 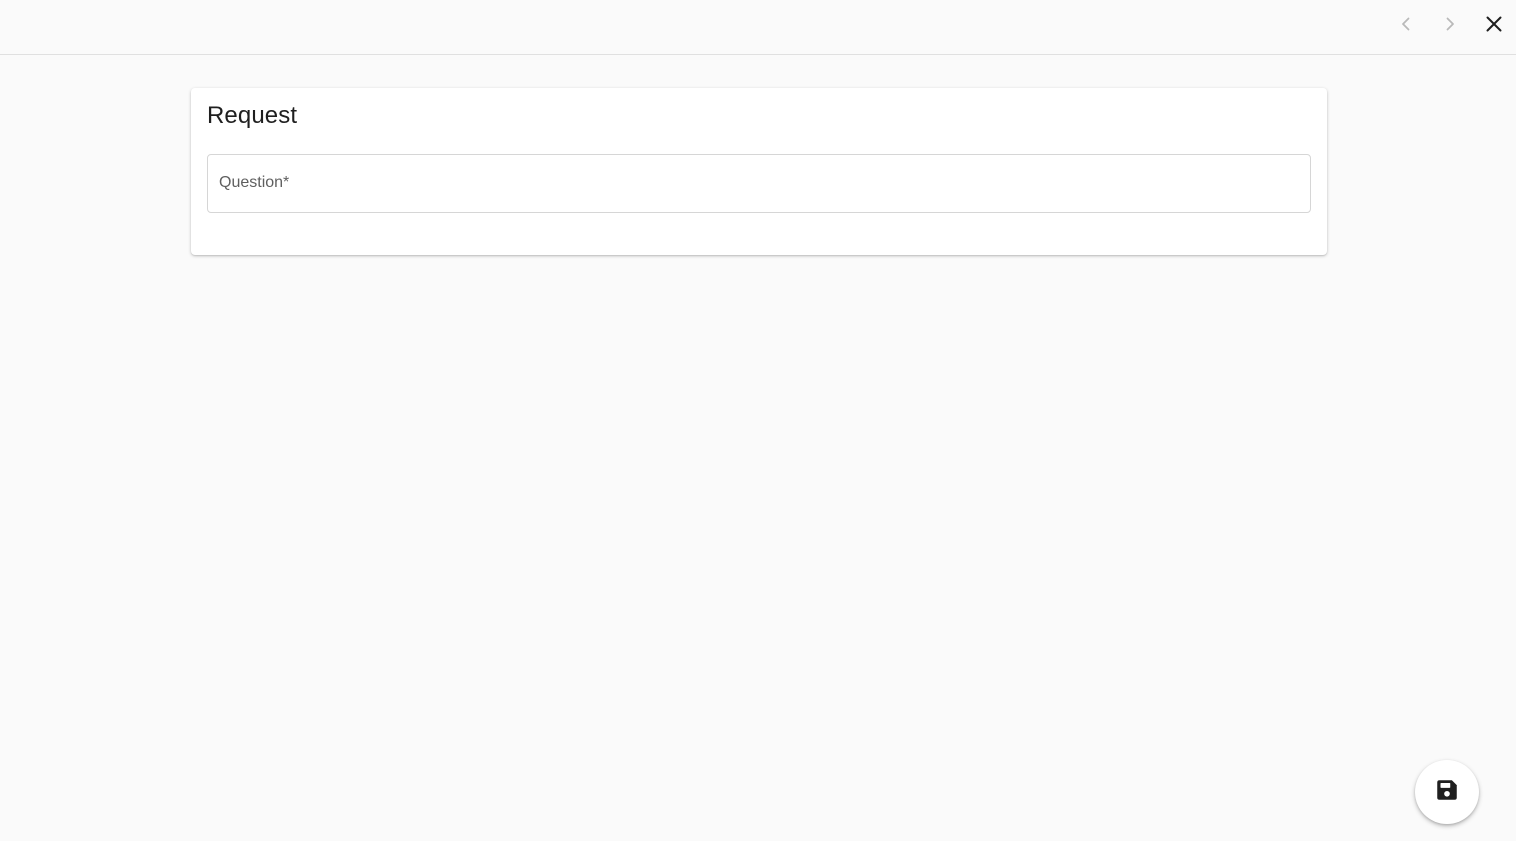 I want to click on close-icon, so click(x=1494, y=24).